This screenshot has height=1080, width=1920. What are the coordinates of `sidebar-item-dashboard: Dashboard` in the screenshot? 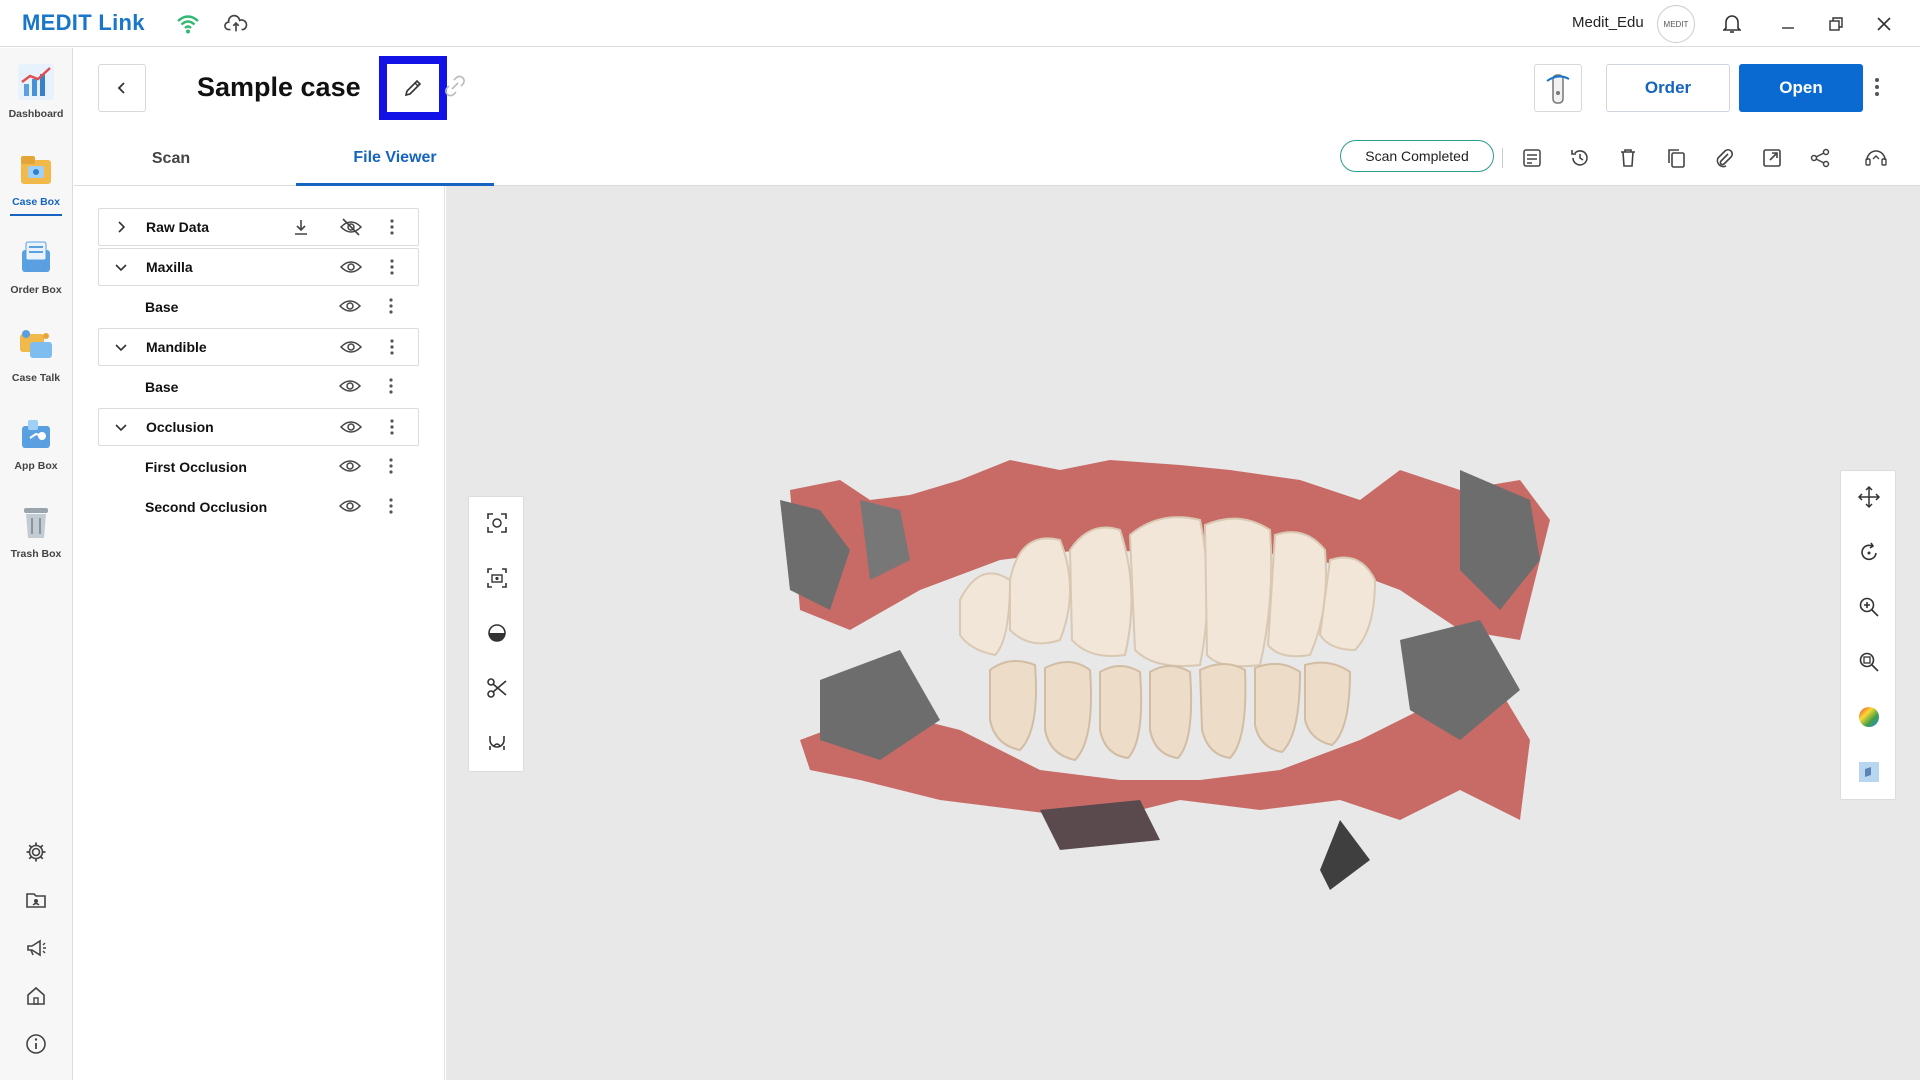 It's located at (36, 92).